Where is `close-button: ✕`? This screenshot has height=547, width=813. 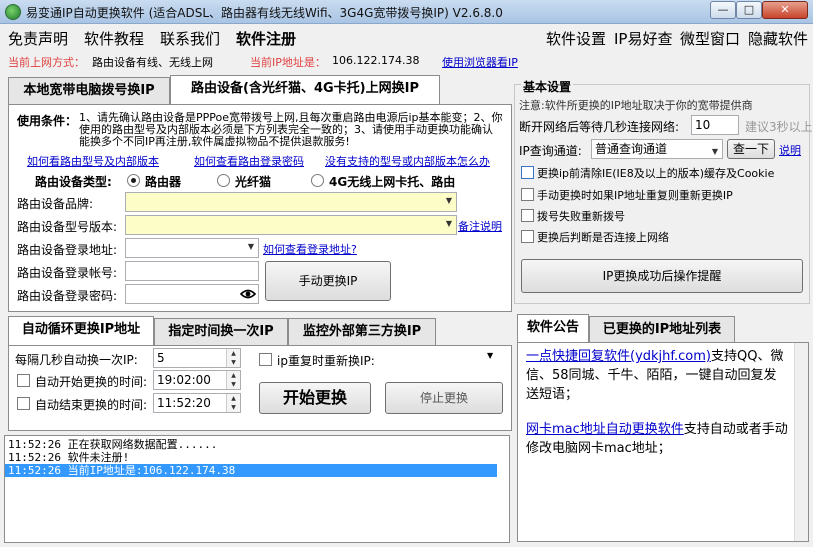 close-button: ✕ is located at coordinates (785, 10).